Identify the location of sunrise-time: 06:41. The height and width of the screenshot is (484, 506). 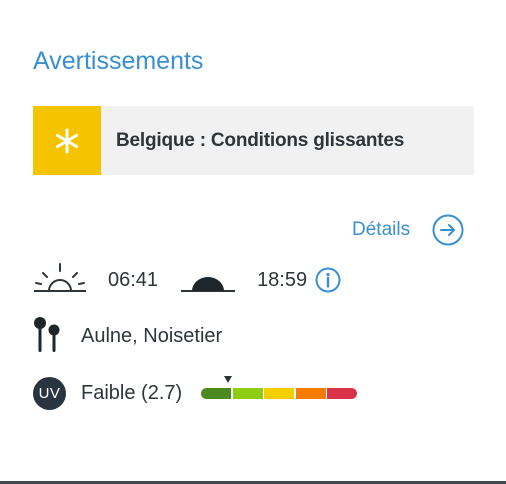
(133, 279).